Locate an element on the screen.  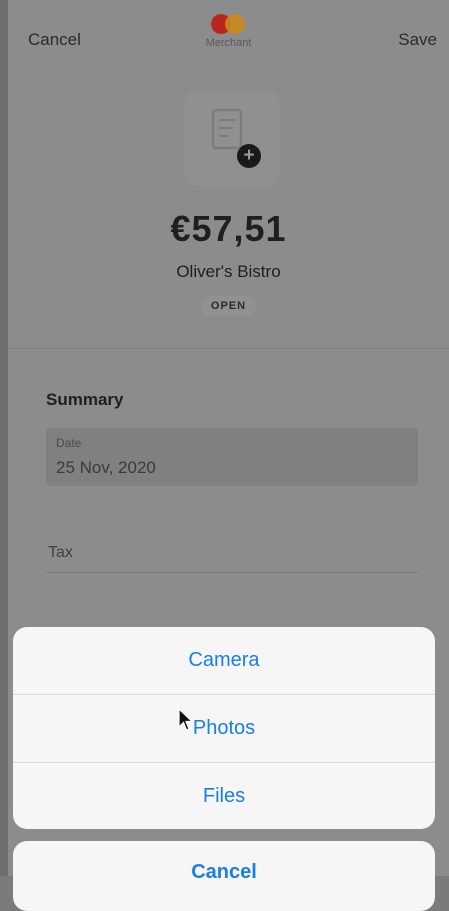
date-label: Date is located at coordinates (69, 443).